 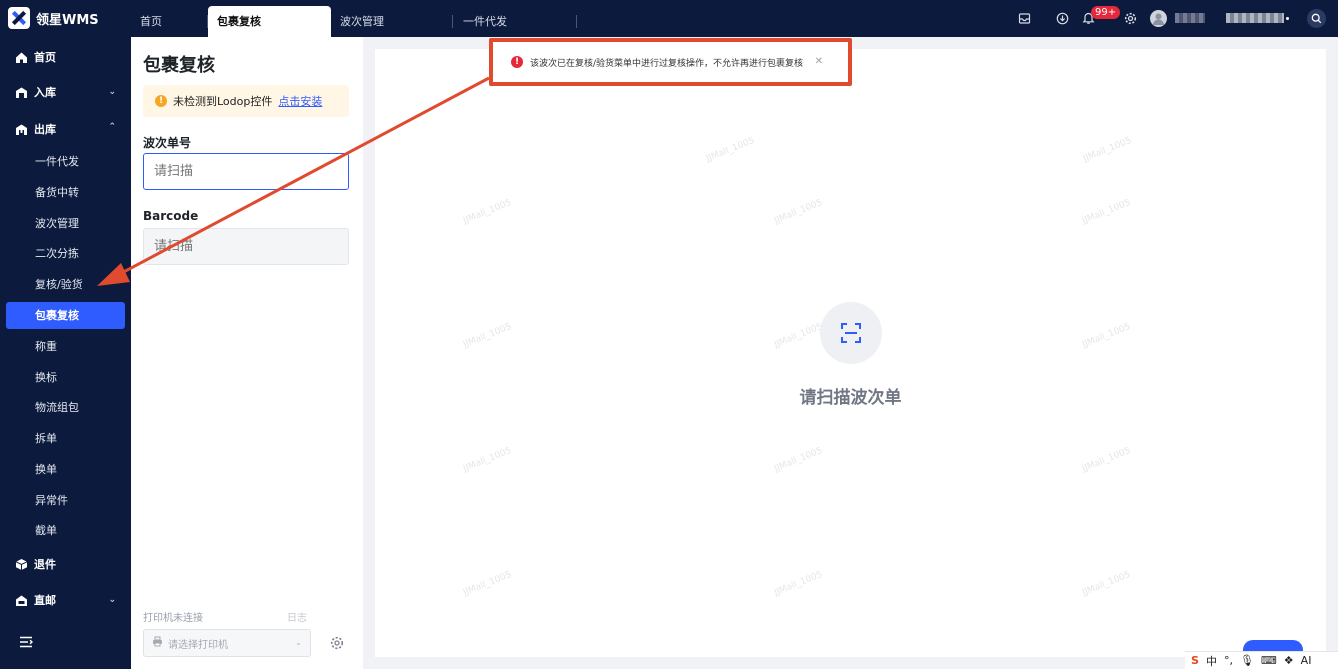 I want to click on ime-mode: 中, so click(x=1211, y=661).